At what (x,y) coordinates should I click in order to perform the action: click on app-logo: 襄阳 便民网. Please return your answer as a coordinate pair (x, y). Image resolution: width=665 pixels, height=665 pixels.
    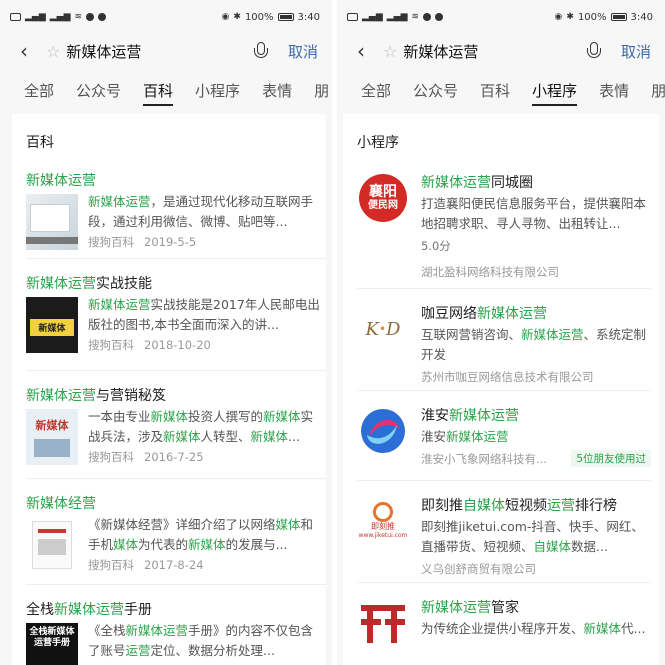
    Looking at the image, I should click on (383, 198).